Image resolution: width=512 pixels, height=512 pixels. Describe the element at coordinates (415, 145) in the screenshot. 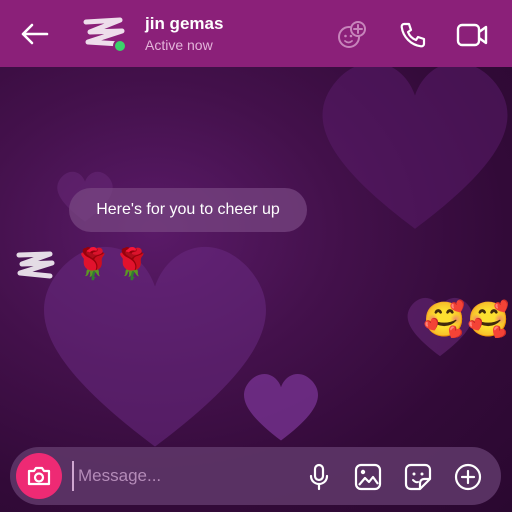

I see `background-heart-top-right` at that location.